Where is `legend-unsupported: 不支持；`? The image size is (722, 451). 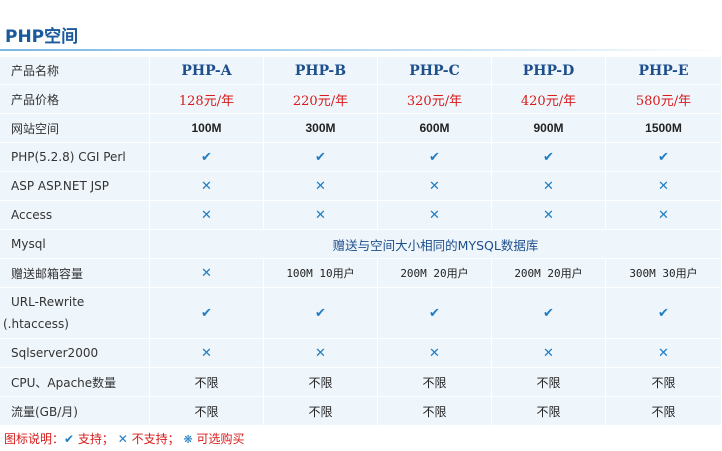 legend-unsupported: 不支持； is located at coordinates (155, 439).